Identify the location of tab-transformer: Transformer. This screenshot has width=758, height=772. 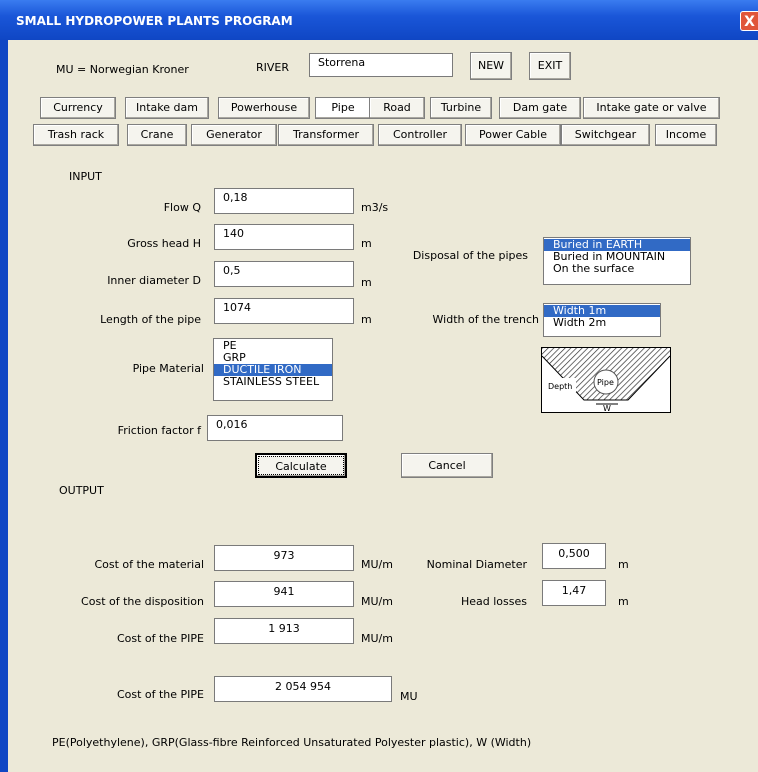
(326, 135).